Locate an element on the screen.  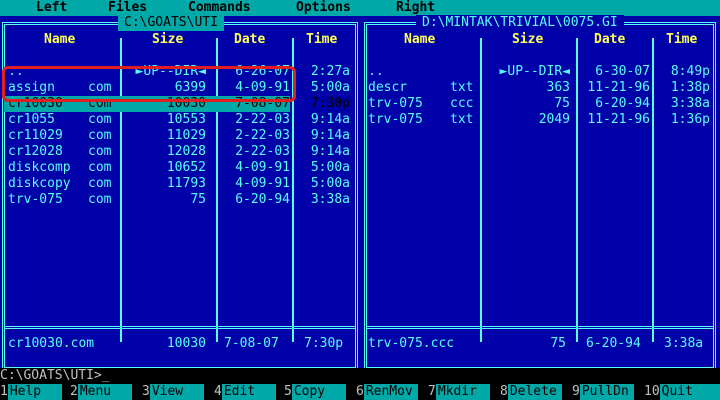
fkey-copy: 5 Copy is located at coordinates (315, 392).